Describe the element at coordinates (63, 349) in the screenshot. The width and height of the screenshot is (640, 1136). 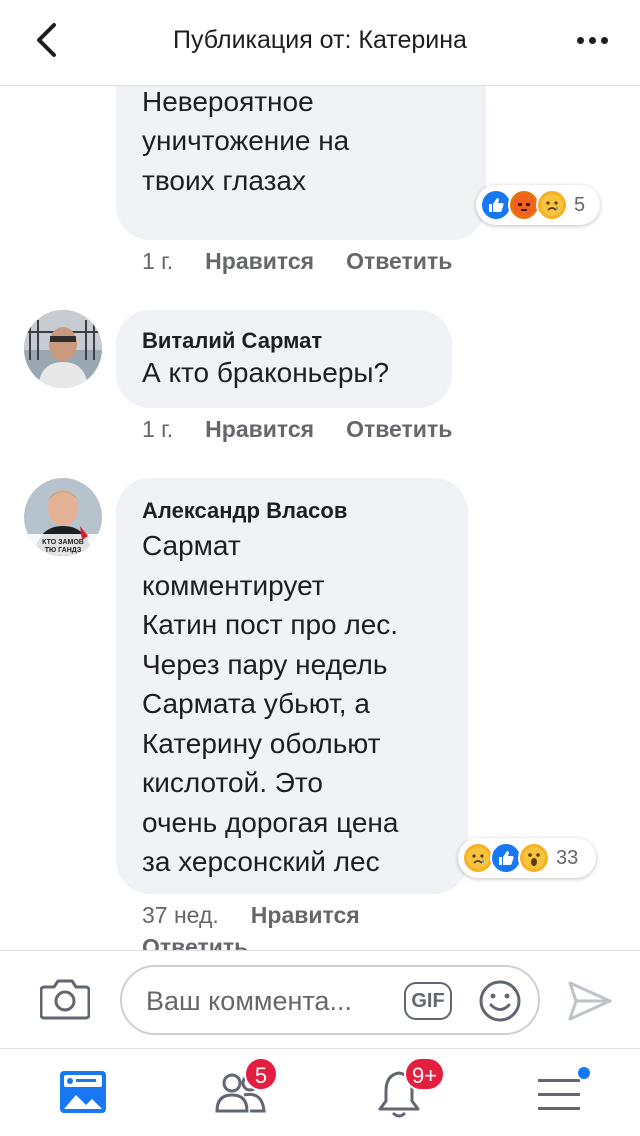
I see `avatar` at that location.